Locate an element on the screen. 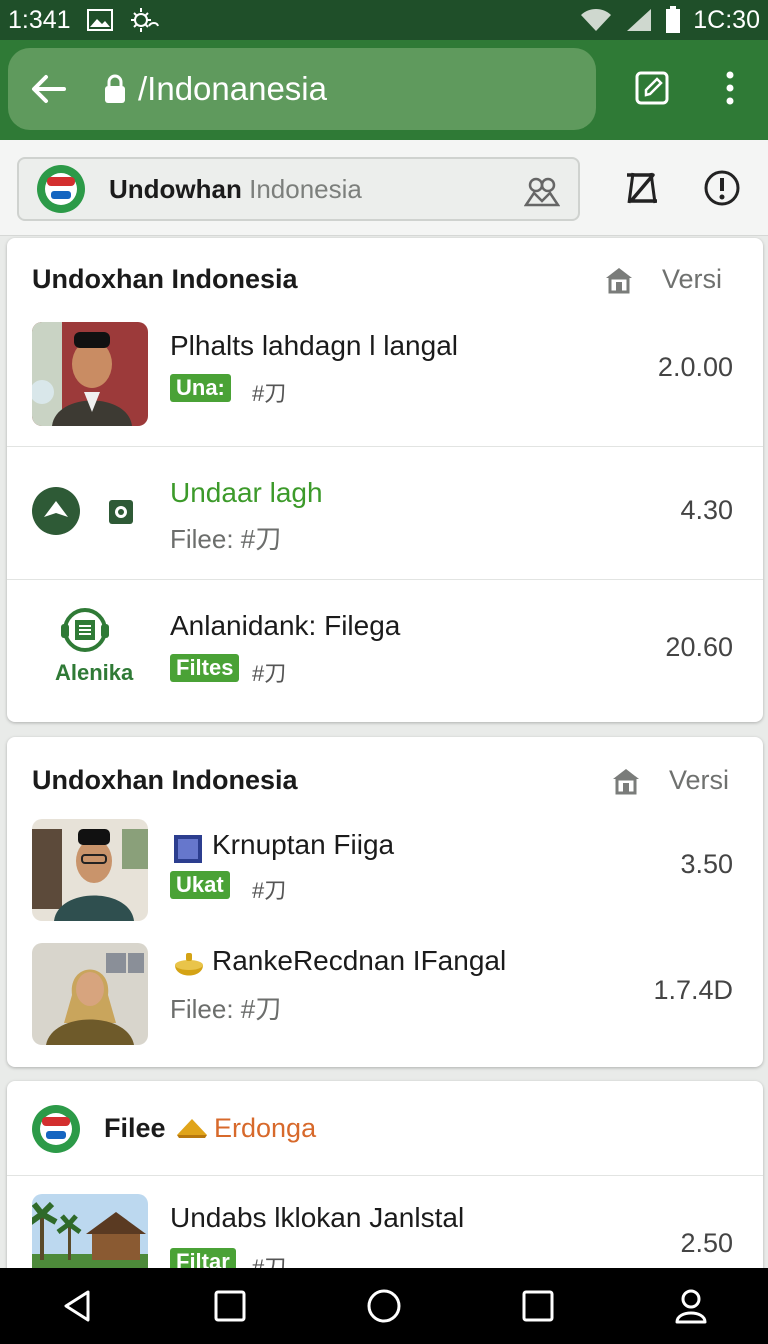  item-version: 3.50 is located at coordinates (706, 864).